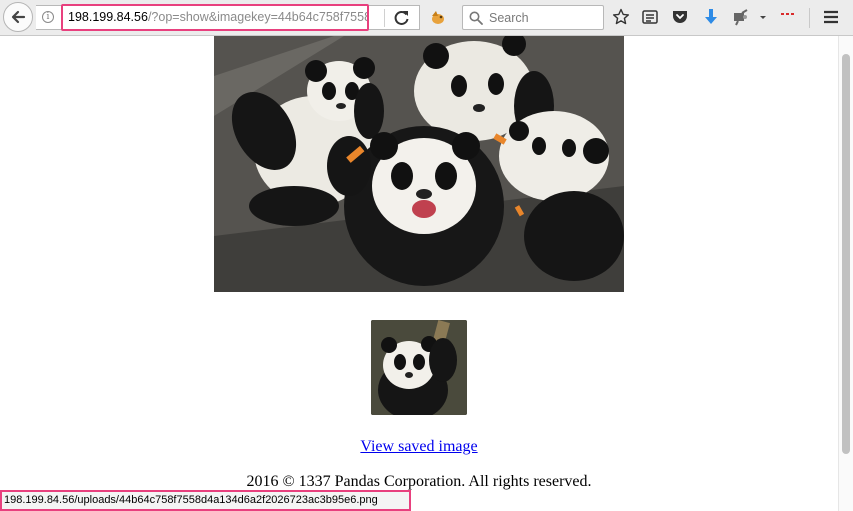 The width and height of the screenshot is (853, 511). I want to click on urlbar-divider, so click(384, 18).